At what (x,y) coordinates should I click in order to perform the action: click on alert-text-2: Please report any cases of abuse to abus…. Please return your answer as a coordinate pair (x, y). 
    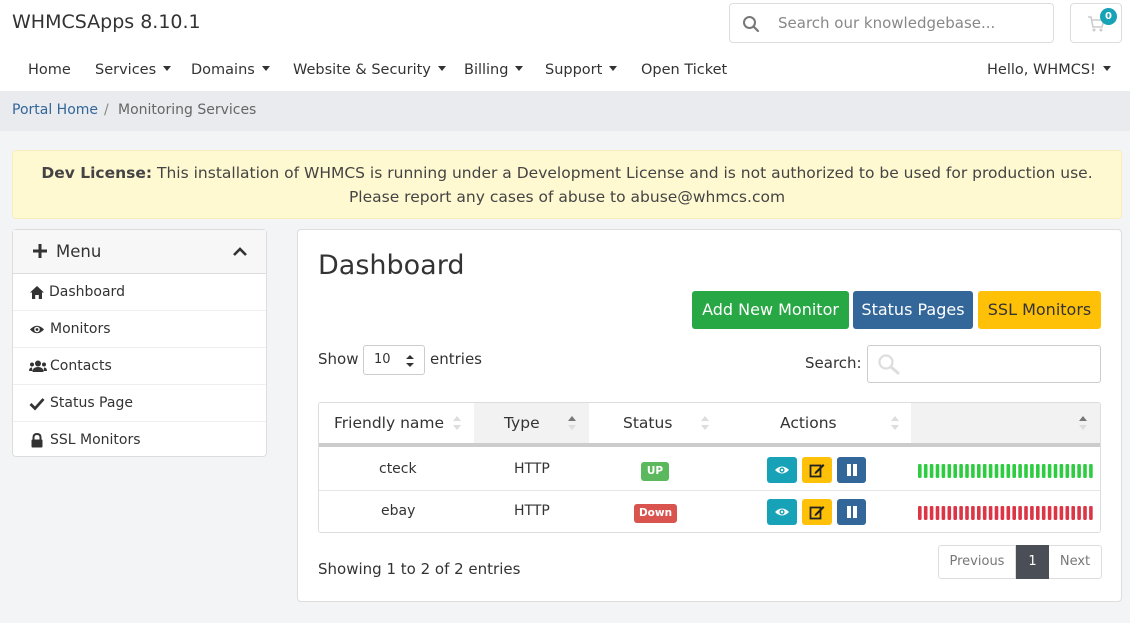
    Looking at the image, I should click on (567, 197).